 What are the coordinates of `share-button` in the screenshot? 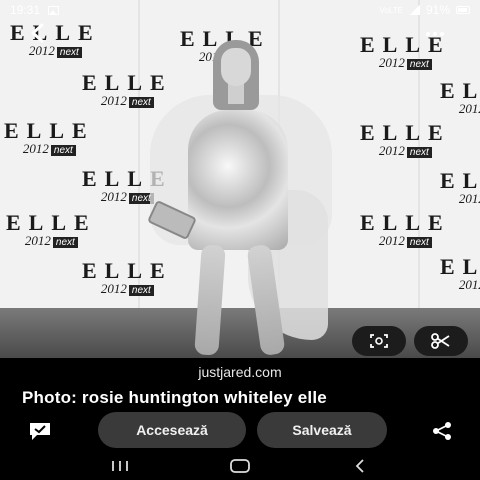 It's located at (442, 431).